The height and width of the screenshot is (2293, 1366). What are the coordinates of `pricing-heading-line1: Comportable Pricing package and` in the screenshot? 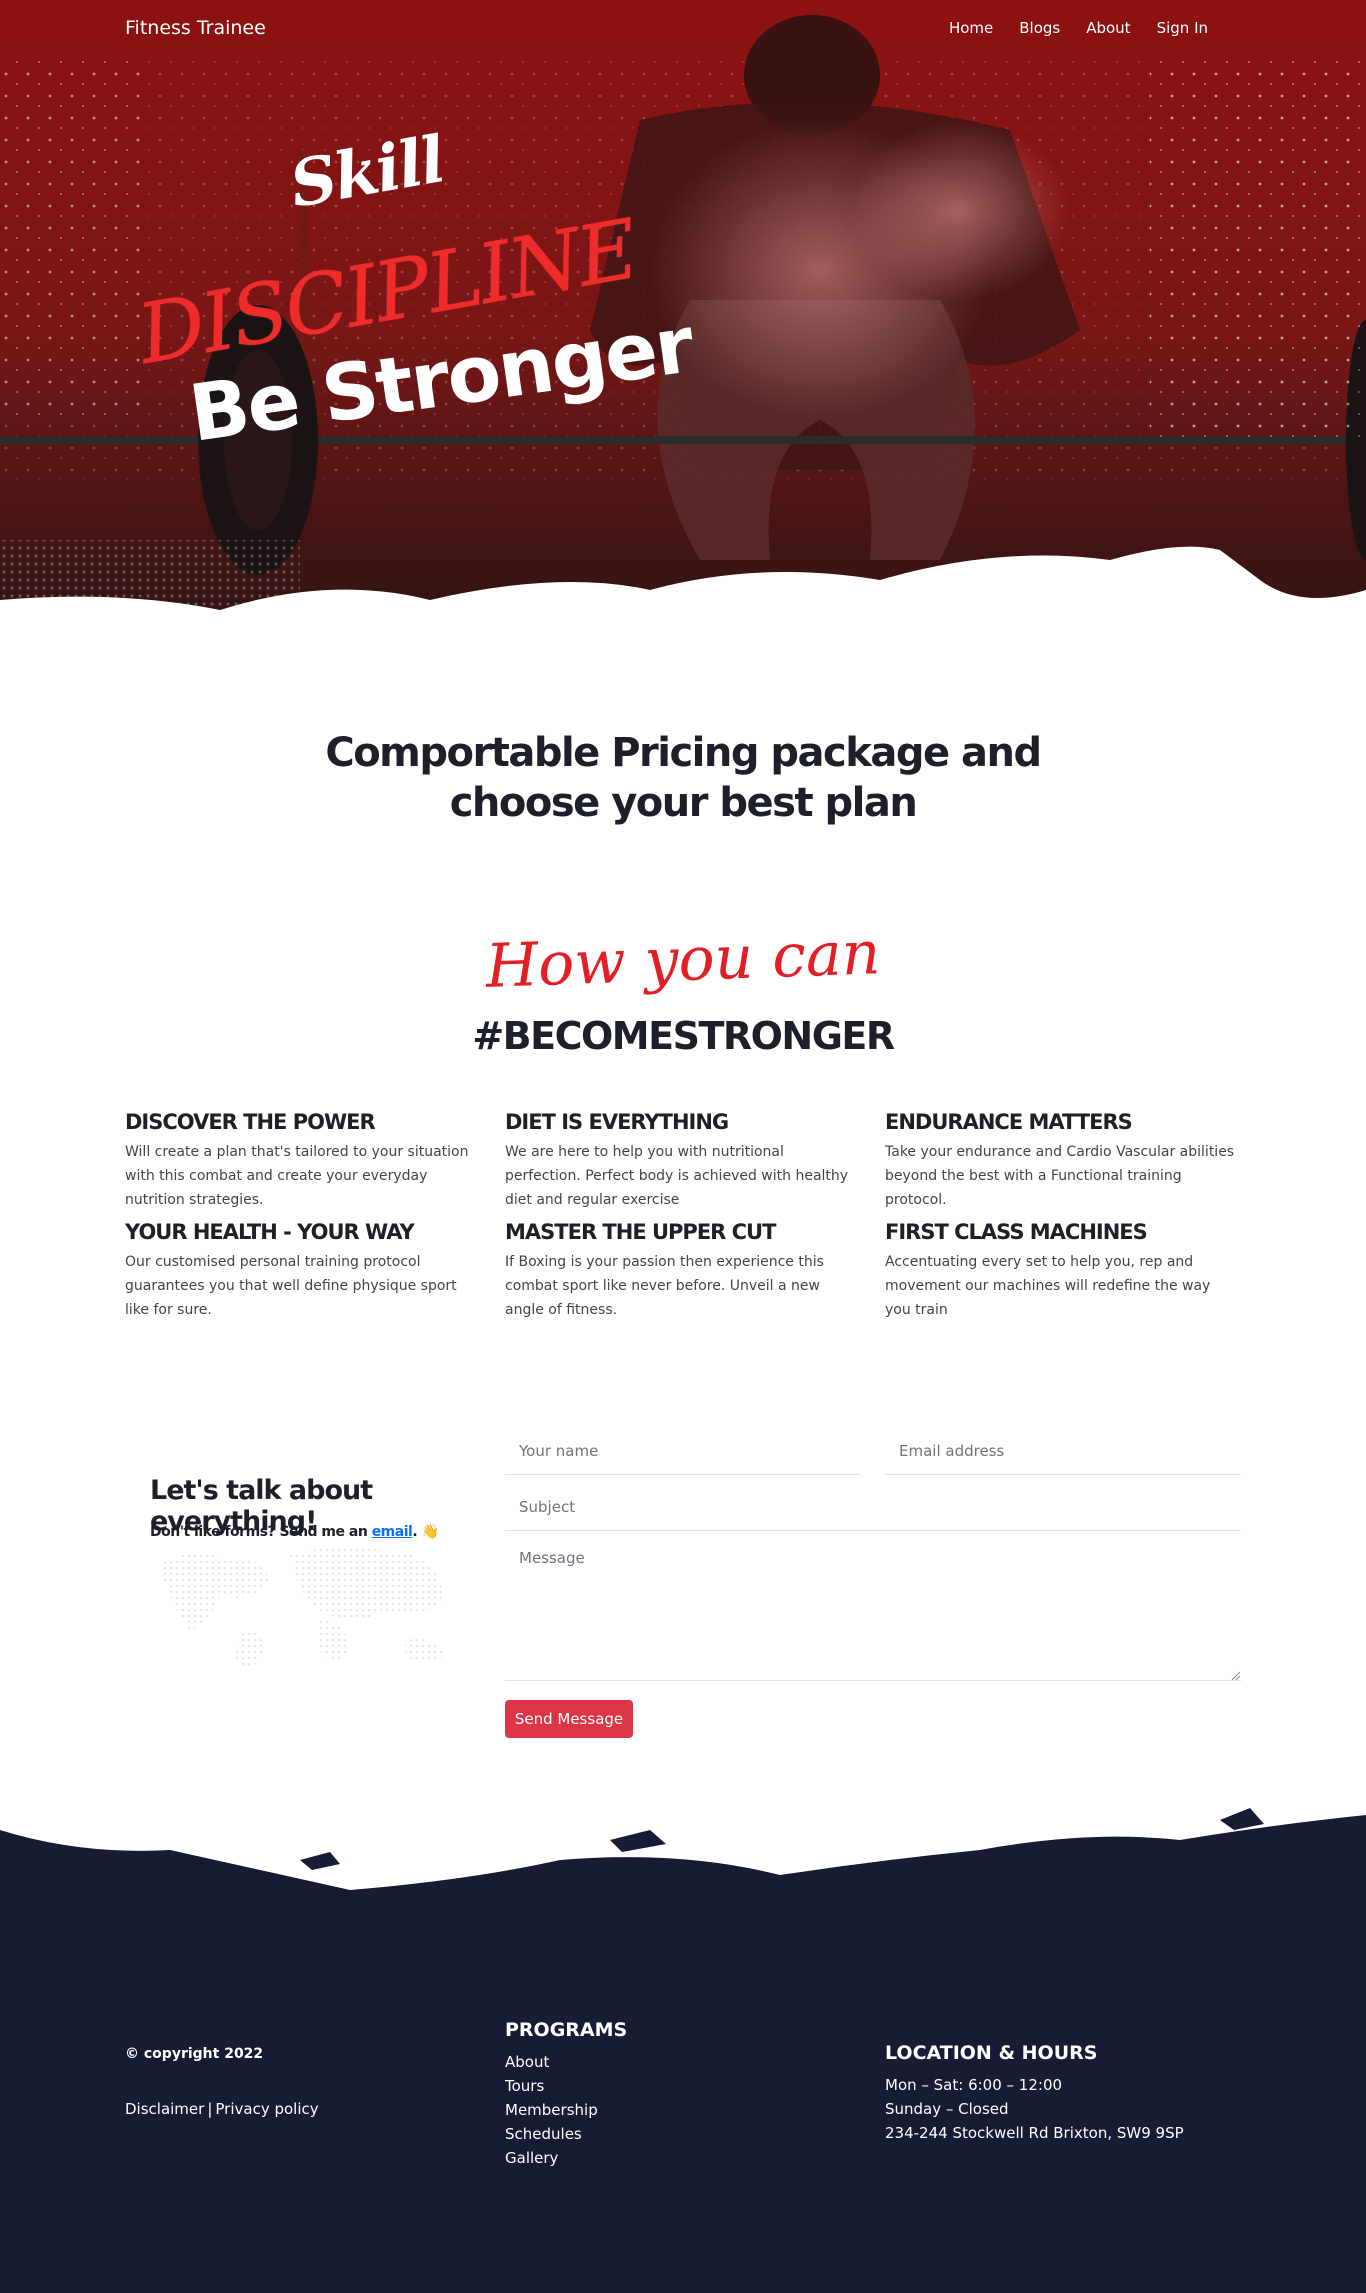 It's located at (683, 753).